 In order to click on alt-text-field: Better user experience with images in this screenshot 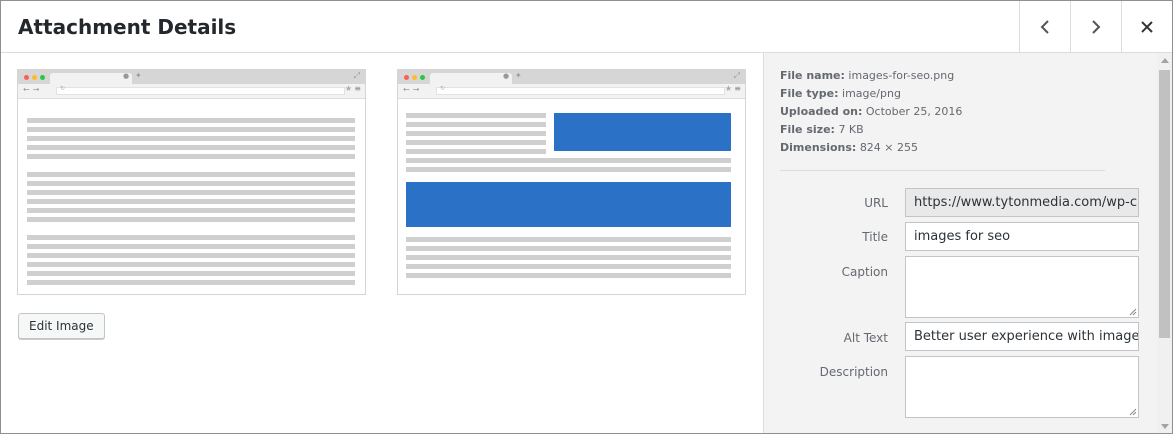, I will do `click(1022, 336)`.